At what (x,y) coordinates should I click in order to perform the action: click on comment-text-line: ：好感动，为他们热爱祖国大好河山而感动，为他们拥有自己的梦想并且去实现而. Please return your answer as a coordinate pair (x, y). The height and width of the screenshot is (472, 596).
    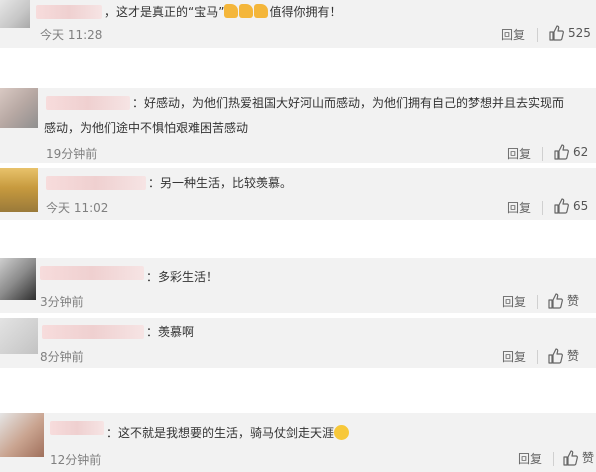
    Looking at the image, I should click on (348, 103).